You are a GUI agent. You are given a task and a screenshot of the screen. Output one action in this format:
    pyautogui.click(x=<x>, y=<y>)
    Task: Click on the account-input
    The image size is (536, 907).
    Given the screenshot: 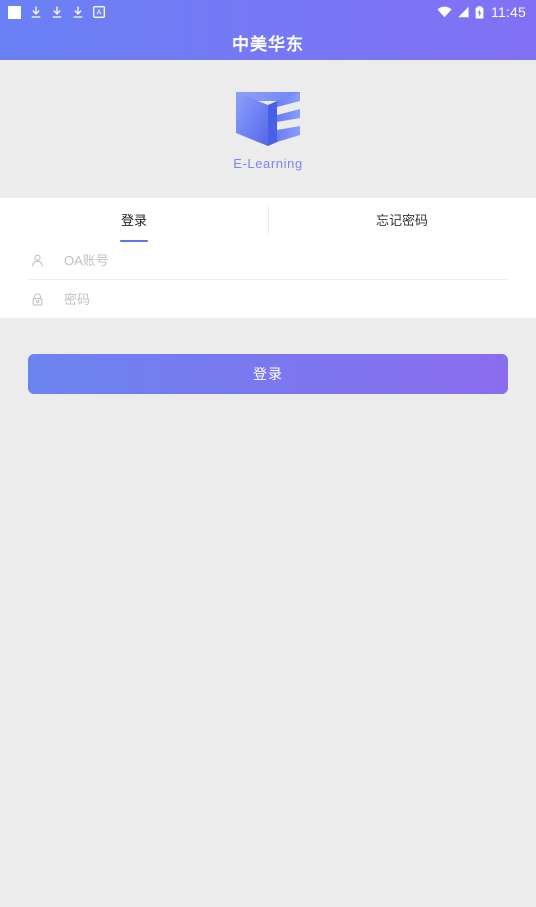 What is the action you would take?
    pyautogui.click(x=286, y=260)
    